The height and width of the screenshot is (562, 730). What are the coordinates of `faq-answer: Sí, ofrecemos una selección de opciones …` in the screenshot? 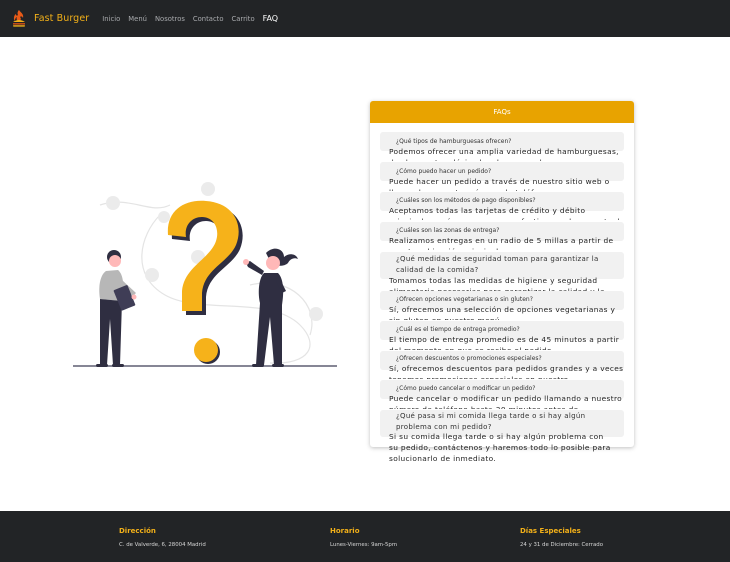 It's located at (502, 312).